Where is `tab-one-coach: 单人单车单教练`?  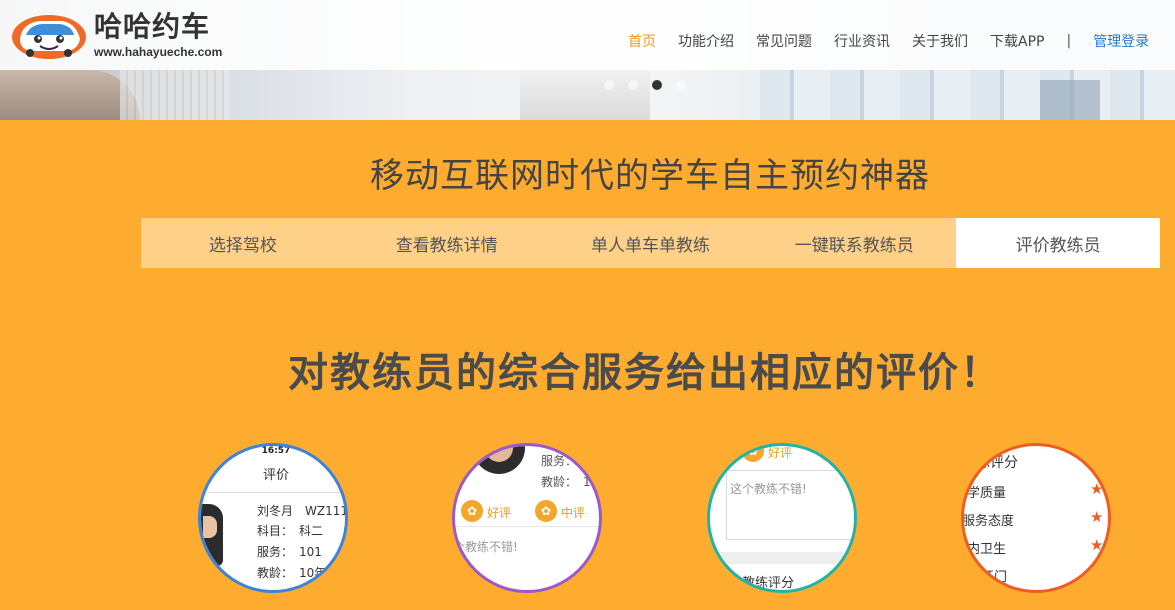 tab-one-coach: 单人单车单教练 is located at coordinates (651, 243).